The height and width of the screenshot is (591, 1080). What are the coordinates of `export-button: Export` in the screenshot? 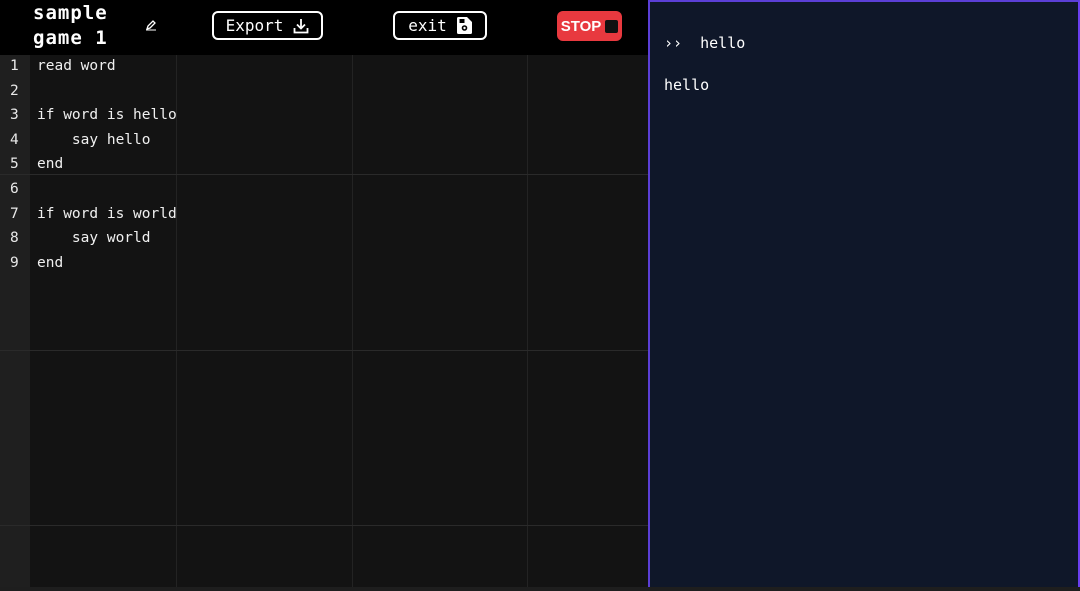 It's located at (267, 25).